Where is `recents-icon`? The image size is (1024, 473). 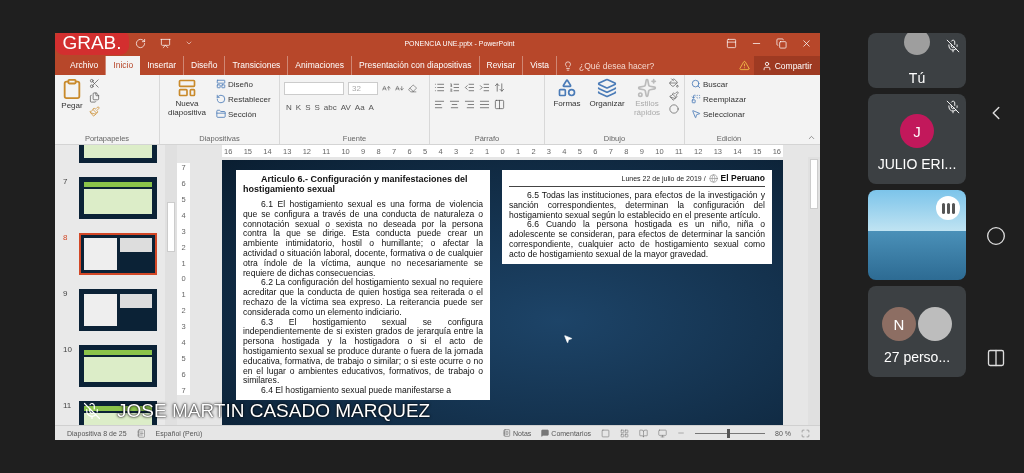 recents-icon is located at coordinates (996, 358).